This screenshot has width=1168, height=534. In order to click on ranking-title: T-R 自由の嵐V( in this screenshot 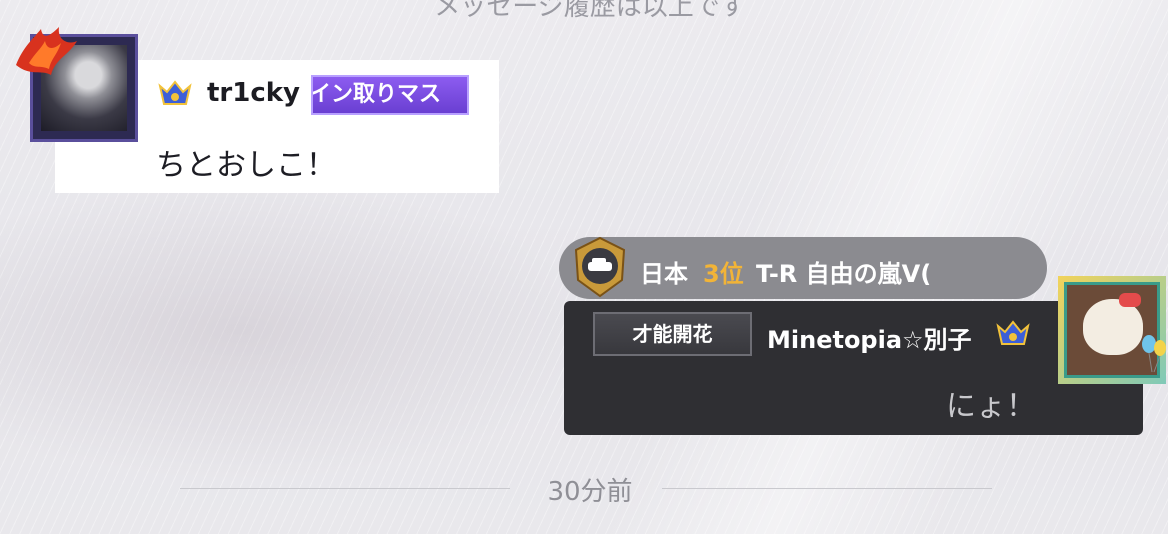, I will do `click(844, 274)`.